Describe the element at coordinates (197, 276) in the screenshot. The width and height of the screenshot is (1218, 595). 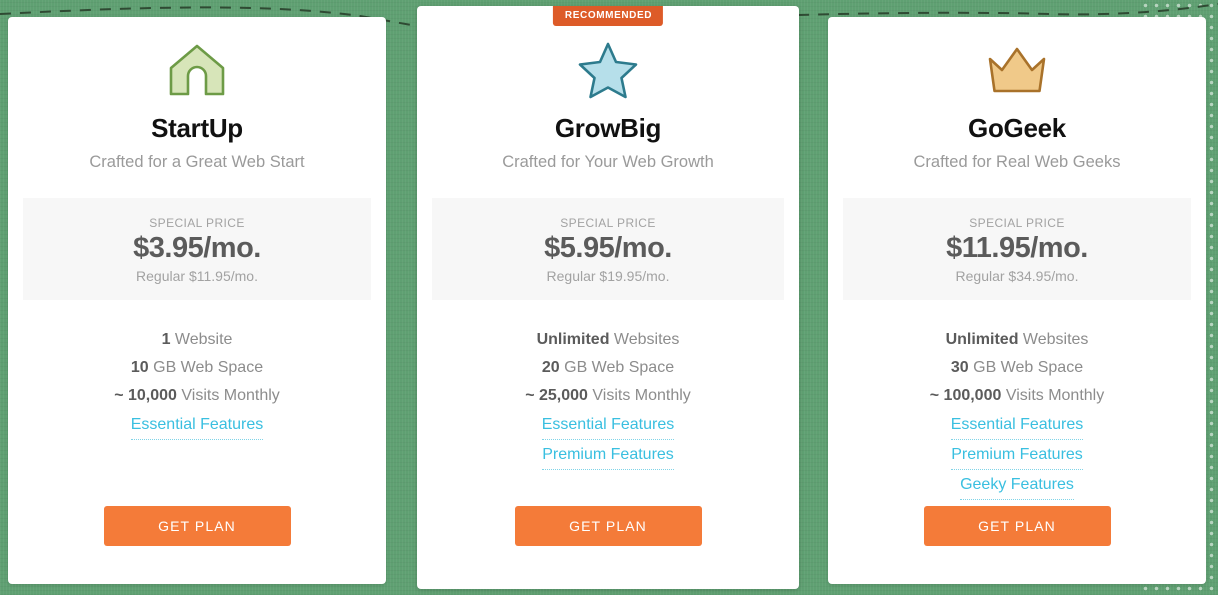
I see `regular-price: Regular $11.95/mo.` at that location.